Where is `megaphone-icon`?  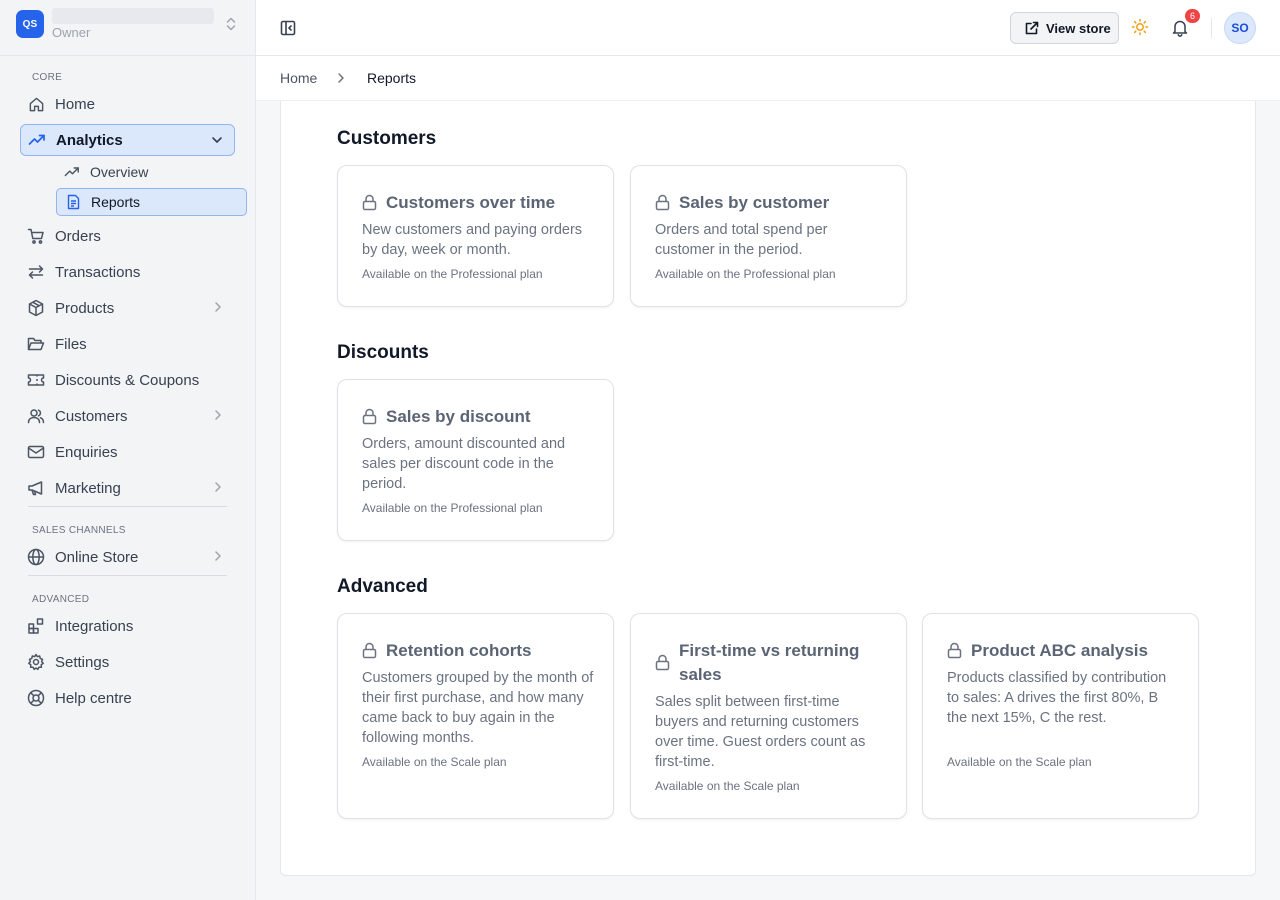
megaphone-icon is located at coordinates (36, 488).